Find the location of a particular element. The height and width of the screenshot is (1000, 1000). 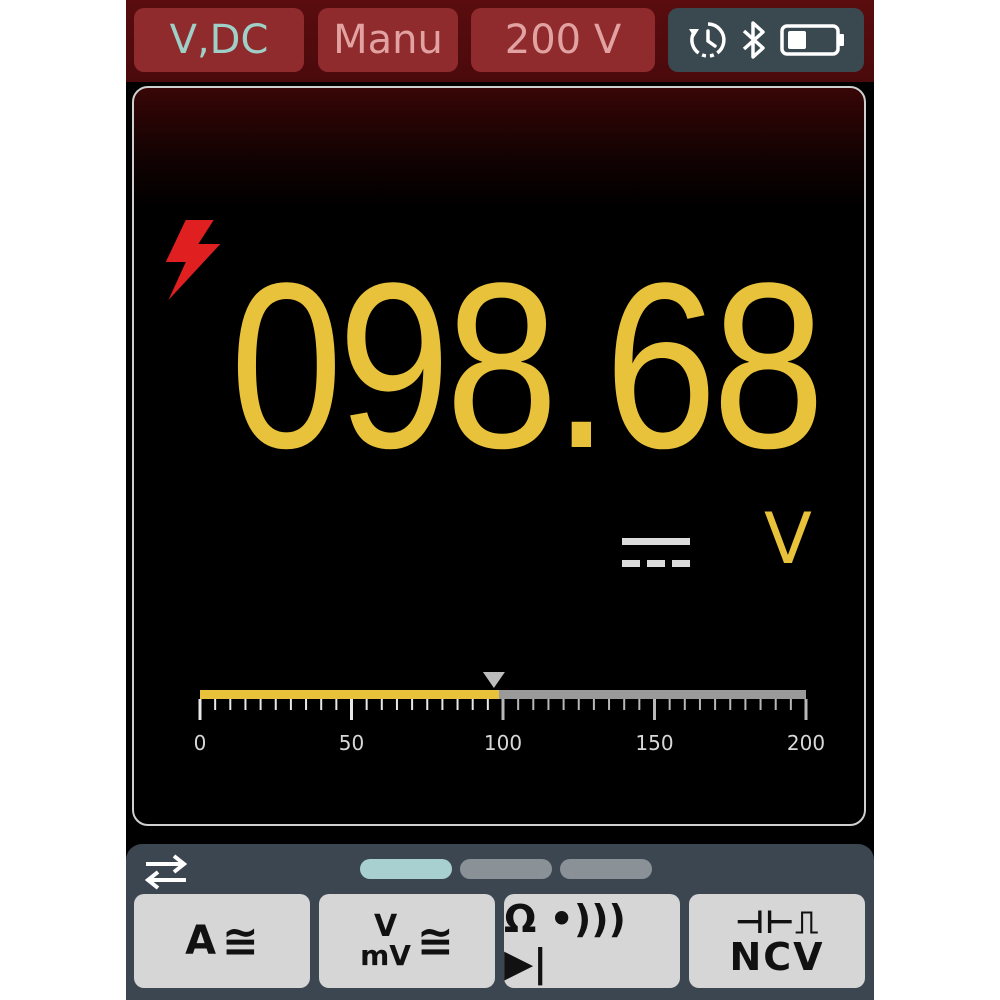

capacitance-mode-labels: ⊣⊢⎍ NCV is located at coordinates (776, 941).